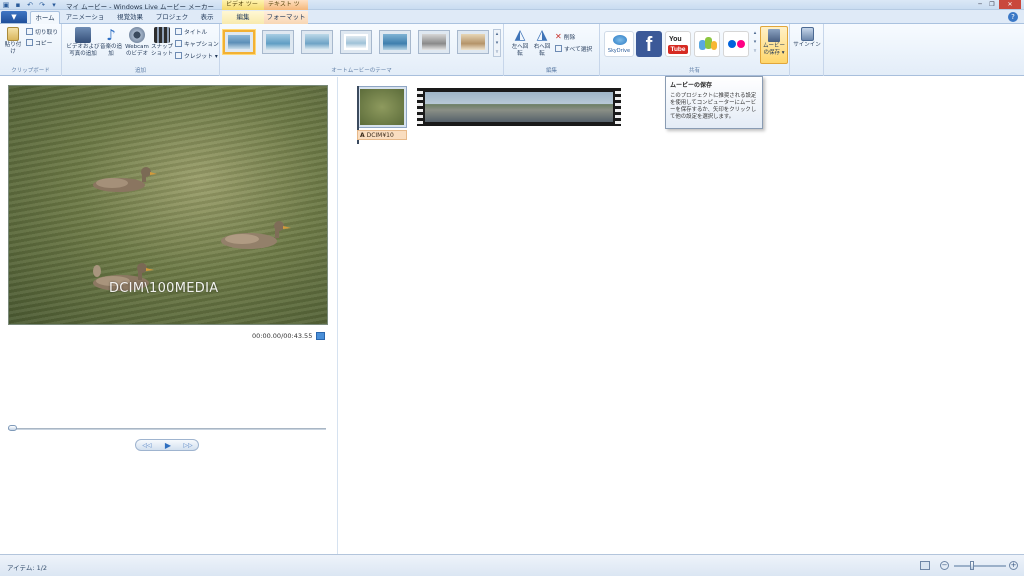 This screenshot has width=1024, height=576. Describe the element at coordinates (140, 71) in the screenshot. I see `add-group-label: 追加` at that location.